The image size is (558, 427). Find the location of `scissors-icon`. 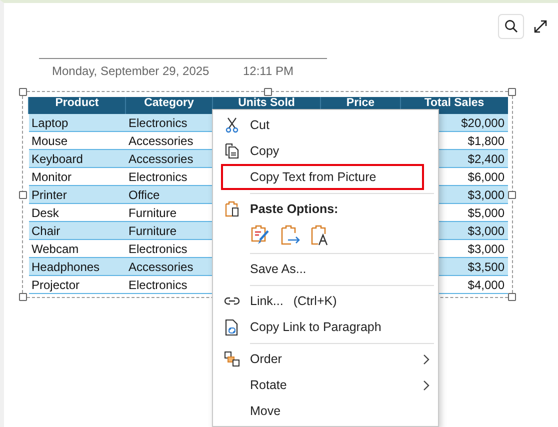

scissors-icon is located at coordinates (231, 125).